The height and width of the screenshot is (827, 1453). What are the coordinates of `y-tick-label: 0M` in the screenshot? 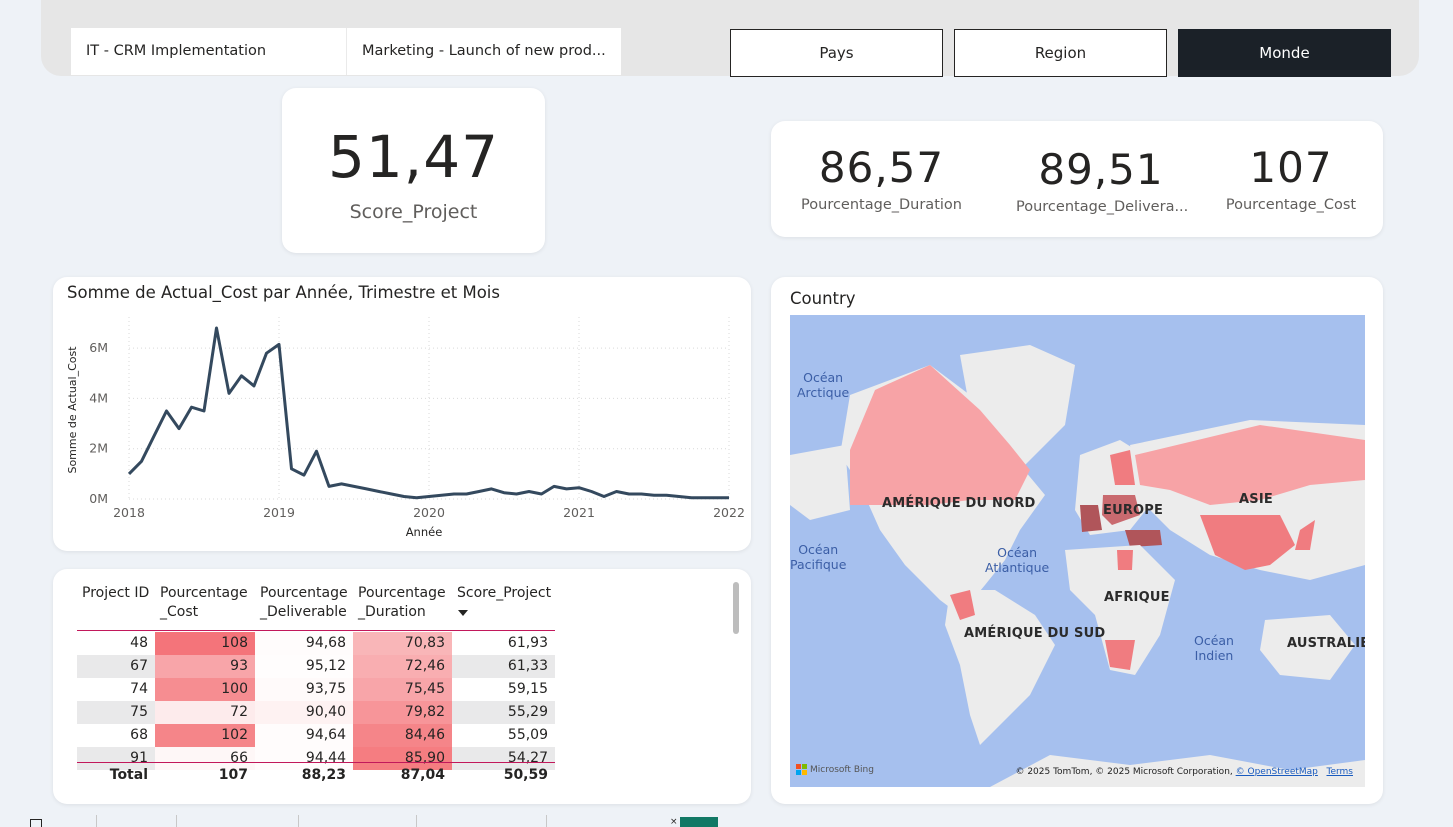 It's located at (98, 498).